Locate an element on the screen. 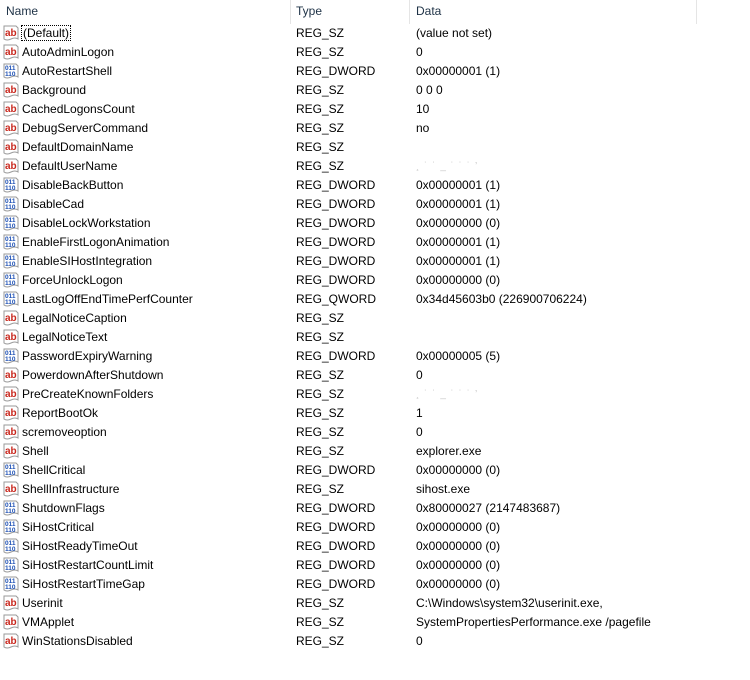 The image size is (750, 680). value-data: sihost.exe is located at coordinates (443, 489).